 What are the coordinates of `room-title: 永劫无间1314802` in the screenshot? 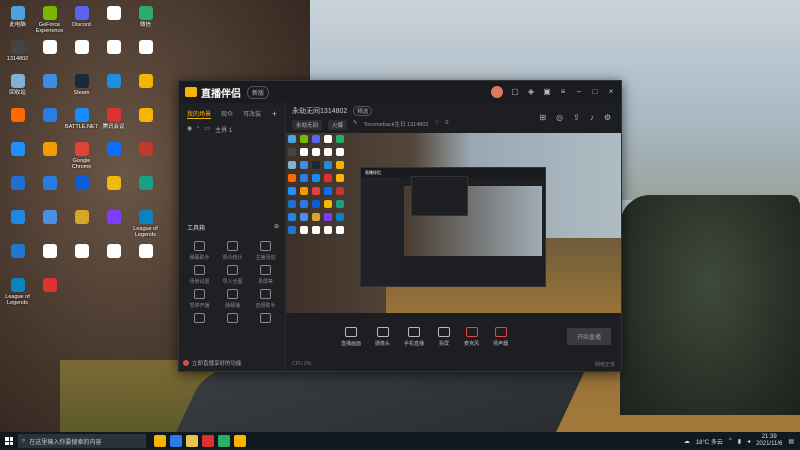 It's located at (319, 111).